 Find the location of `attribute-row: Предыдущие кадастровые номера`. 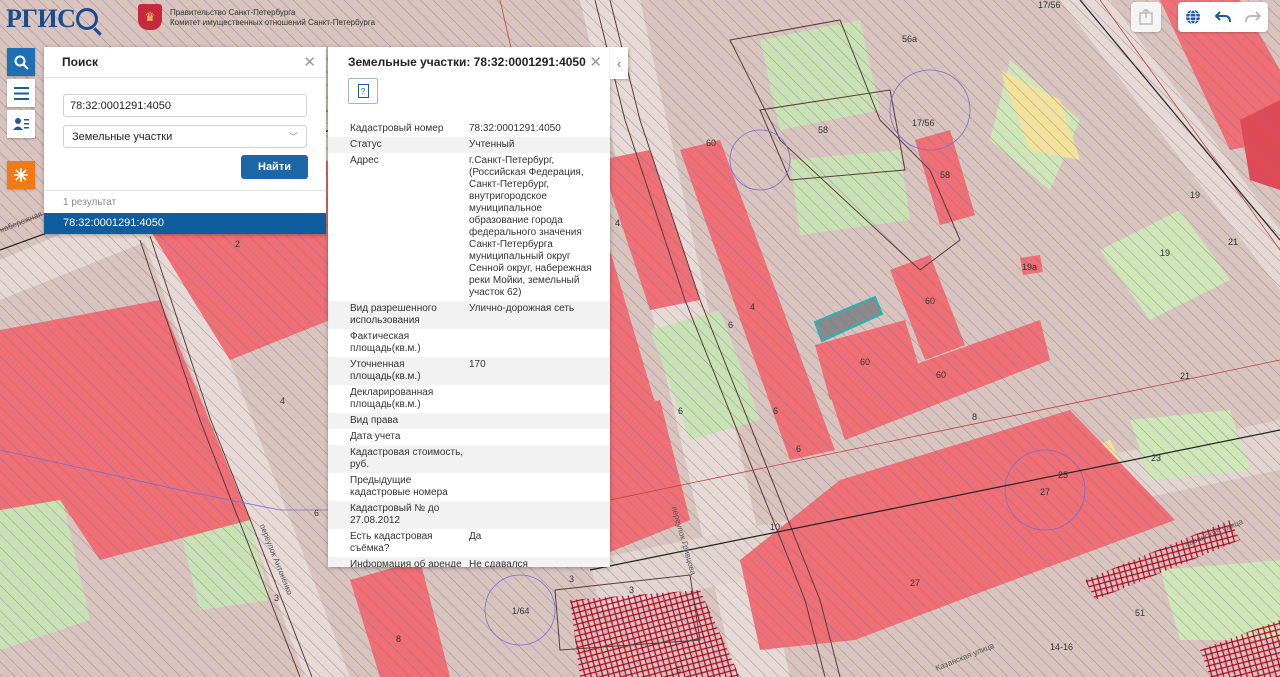

attribute-row: Предыдущие кадастровые номера is located at coordinates (469, 487).